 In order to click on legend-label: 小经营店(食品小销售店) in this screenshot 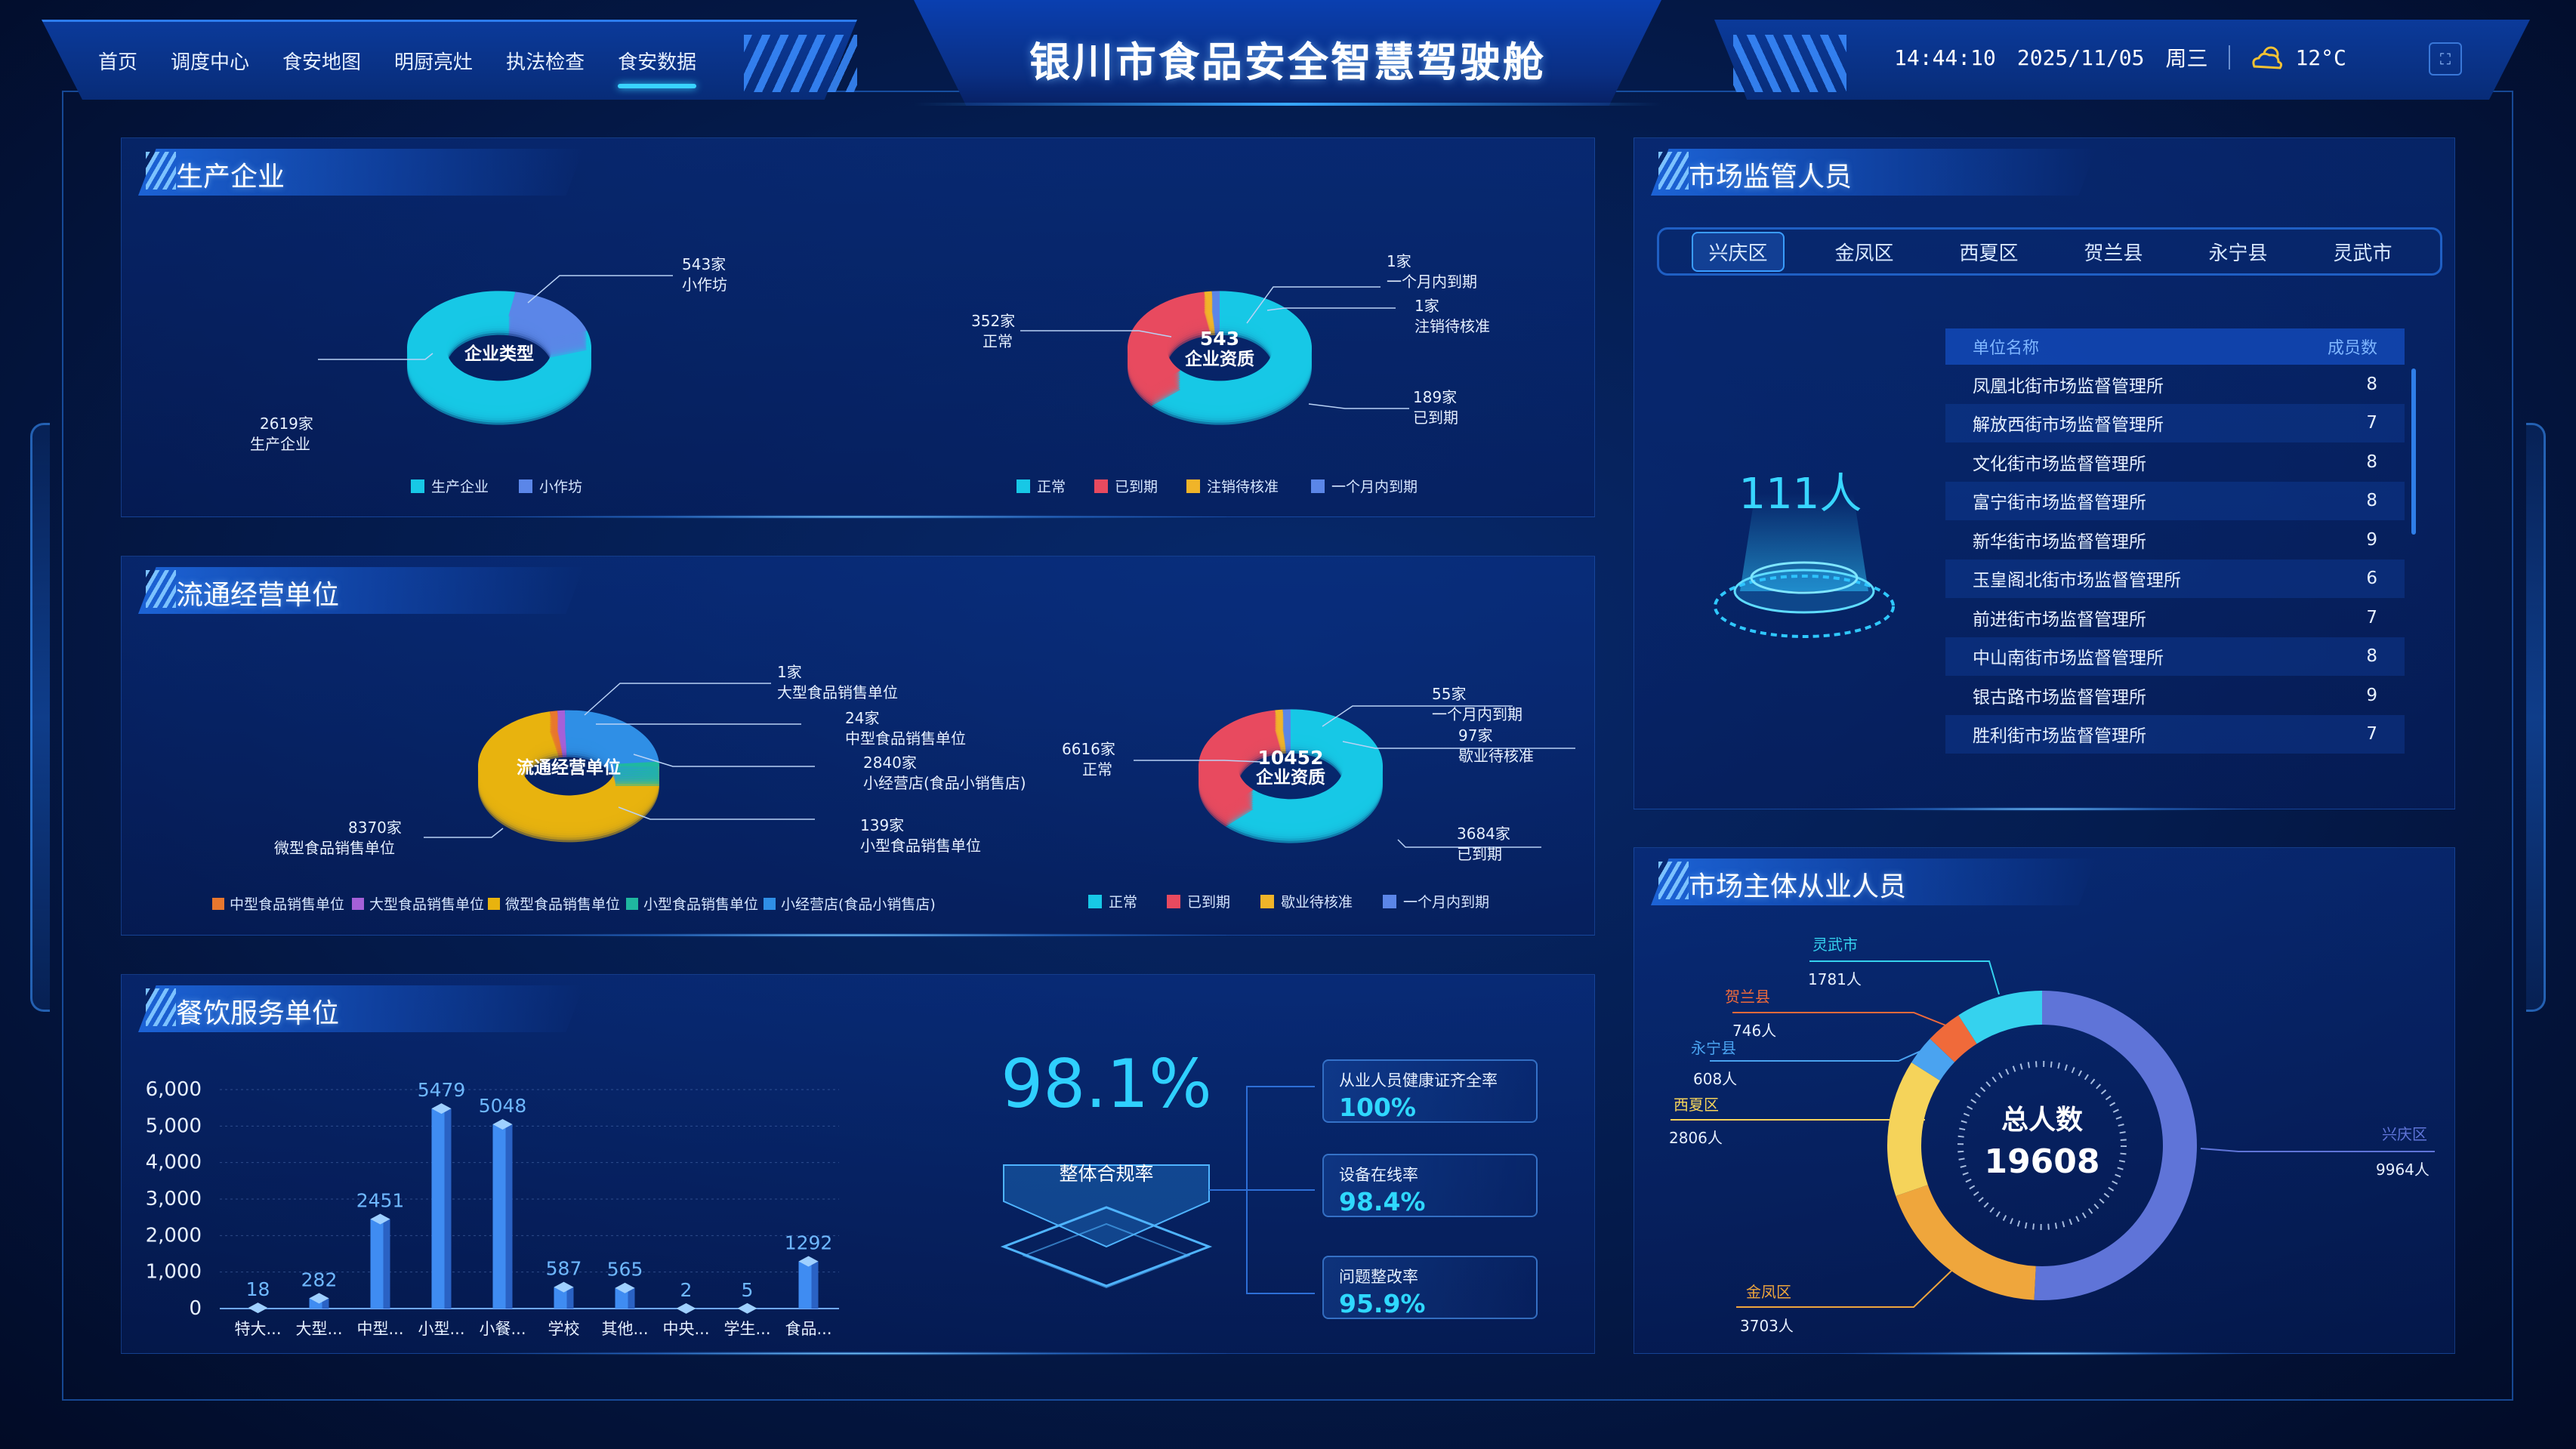, I will do `click(858, 904)`.